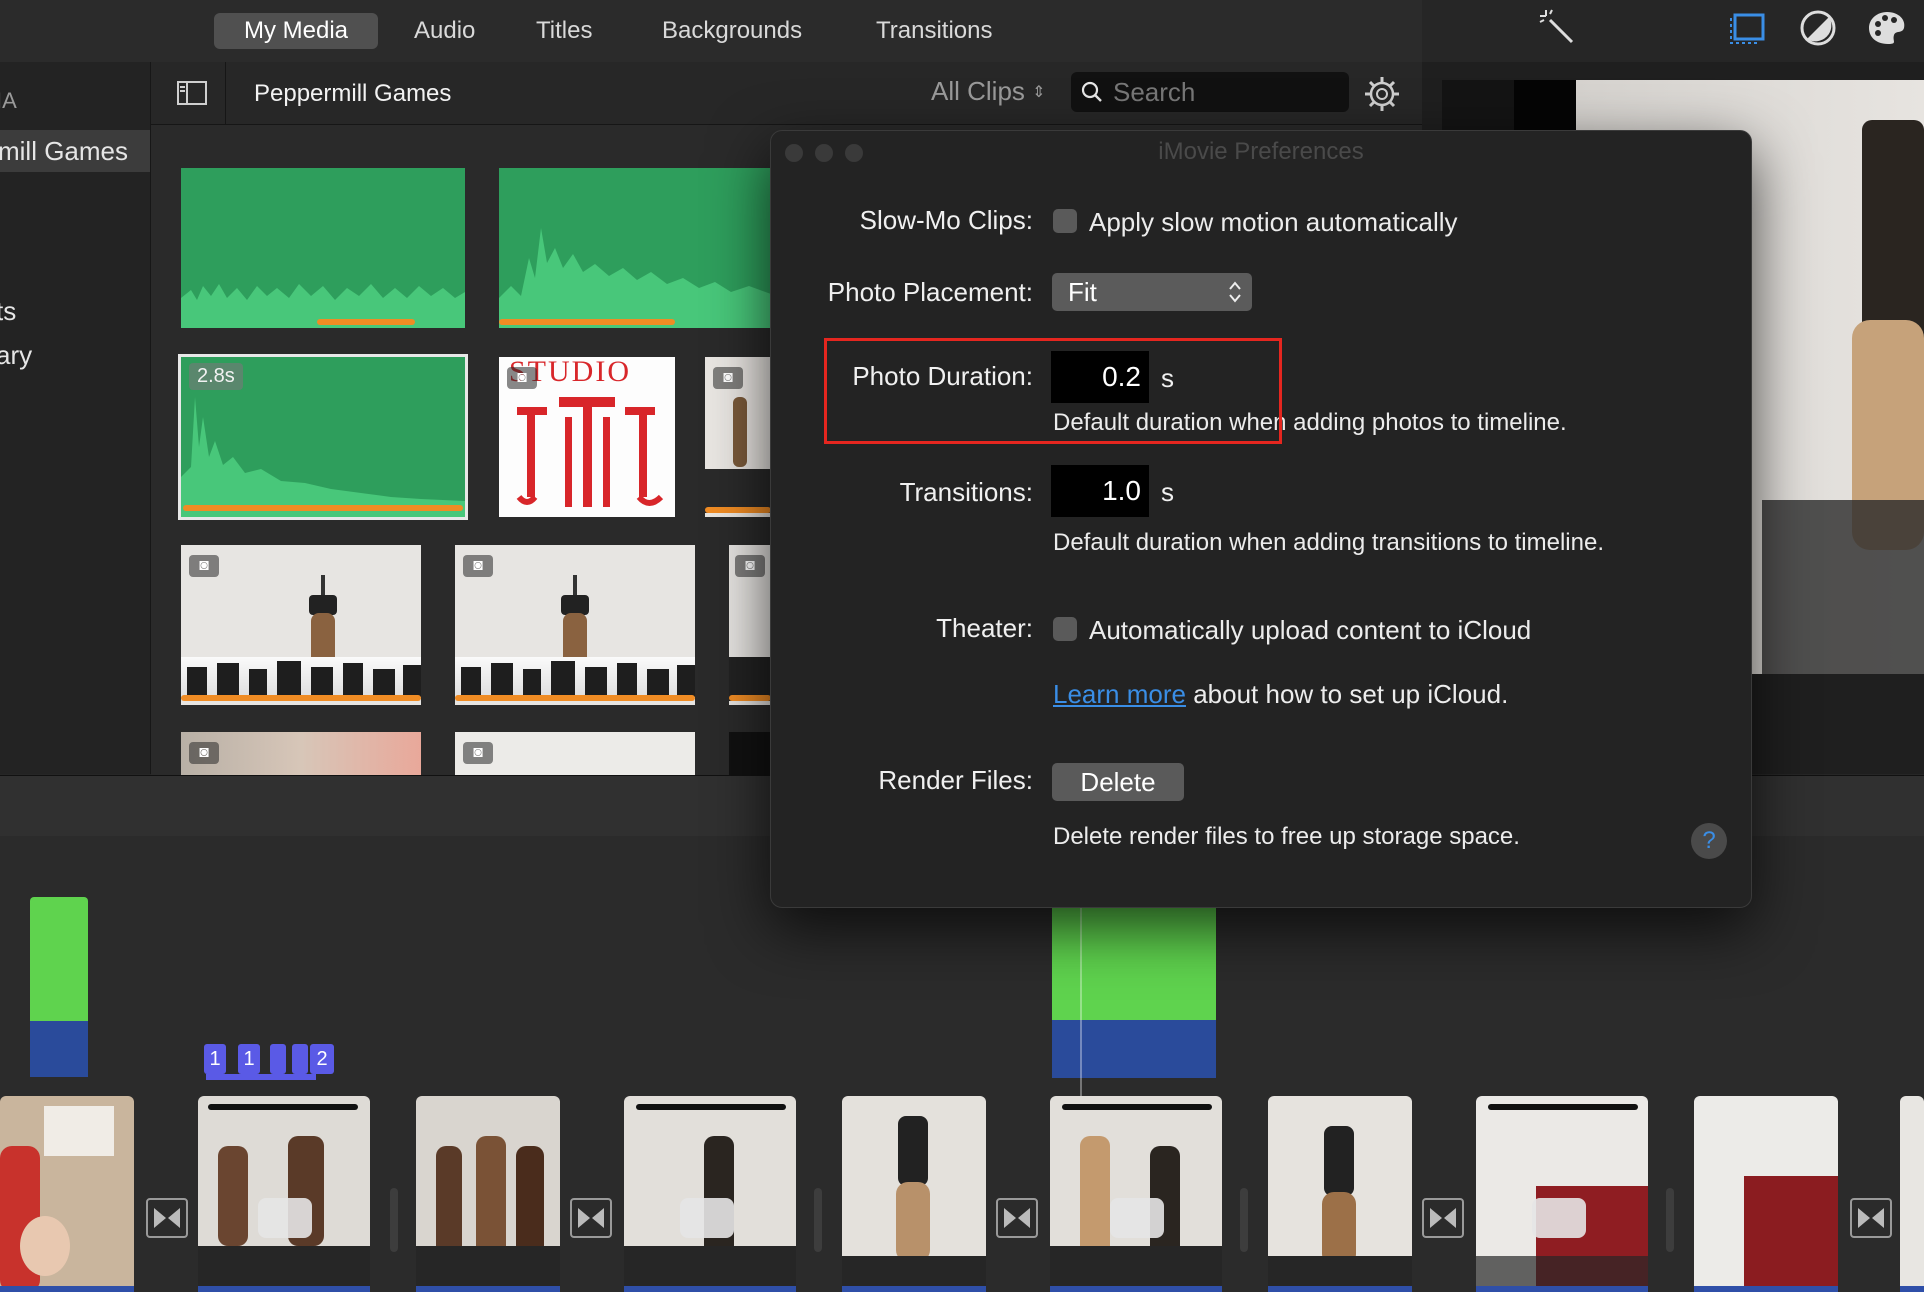  What do you see at coordinates (1154, 92) in the screenshot?
I see `search-placeholder: Search` at bounding box center [1154, 92].